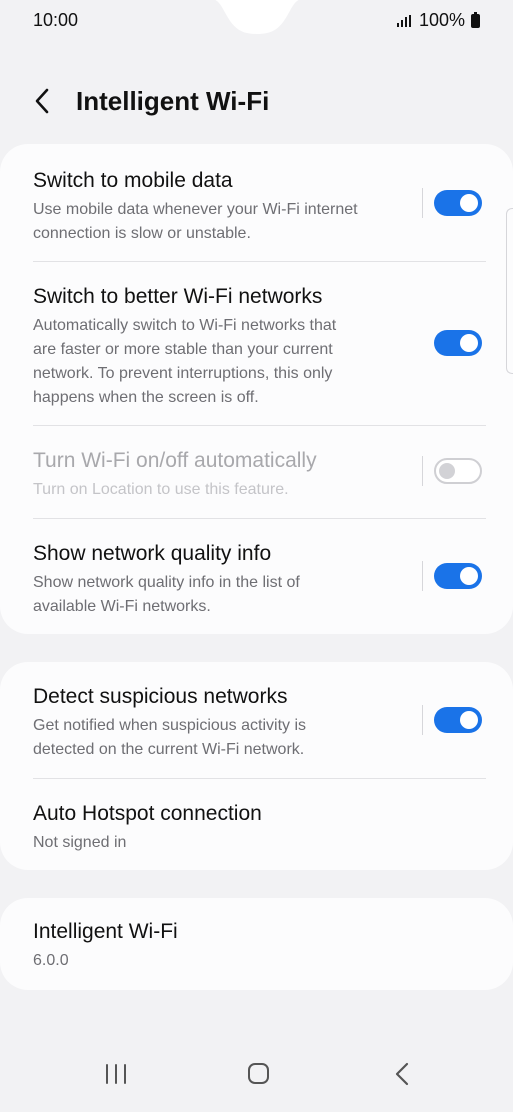 The width and height of the screenshot is (513, 1112). What do you see at coordinates (51, 960) in the screenshot?
I see `setting-subtitle: 6.0.0` at bounding box center [51, 960].